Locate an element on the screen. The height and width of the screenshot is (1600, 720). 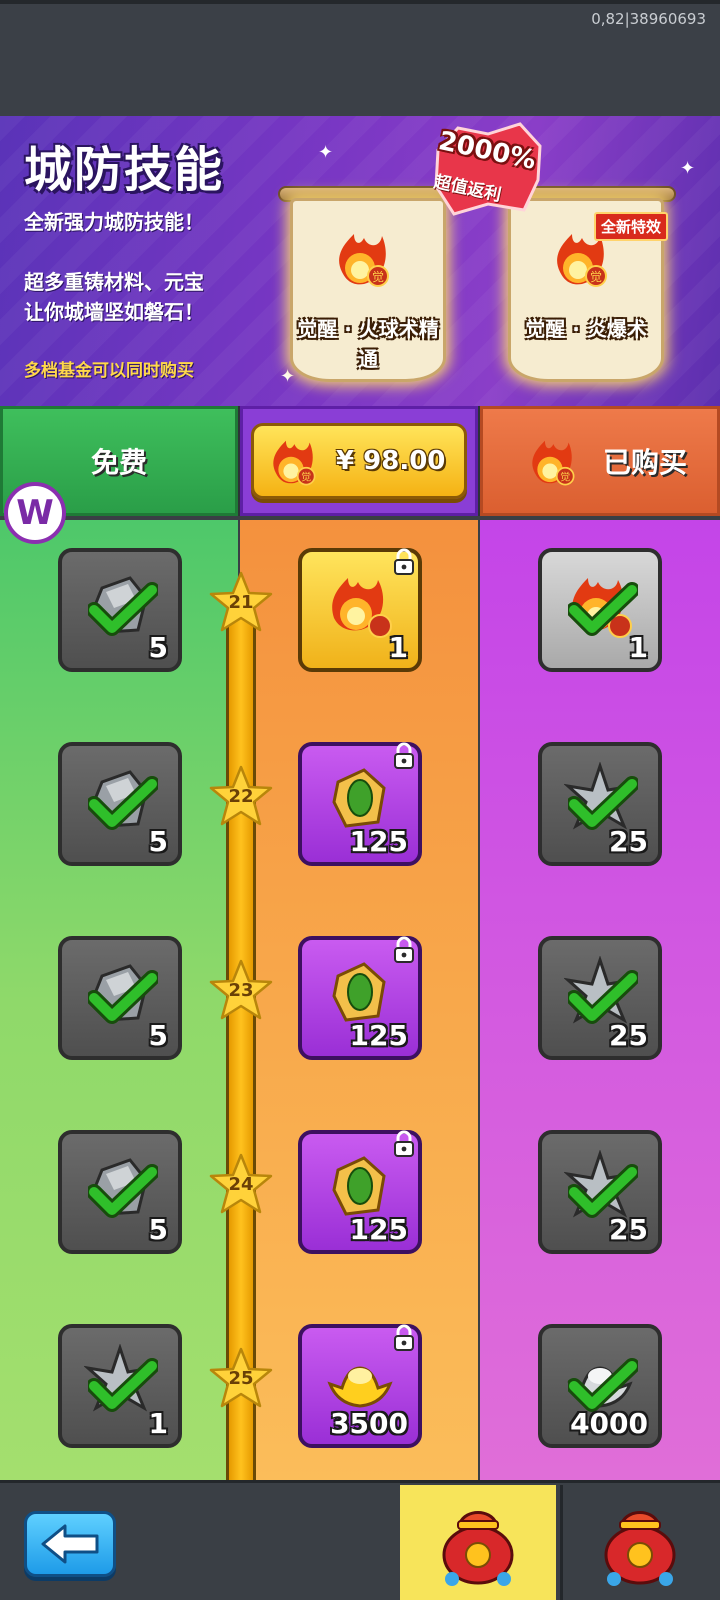
item-quantity: 4000 is located at coordinates (609, 1423).